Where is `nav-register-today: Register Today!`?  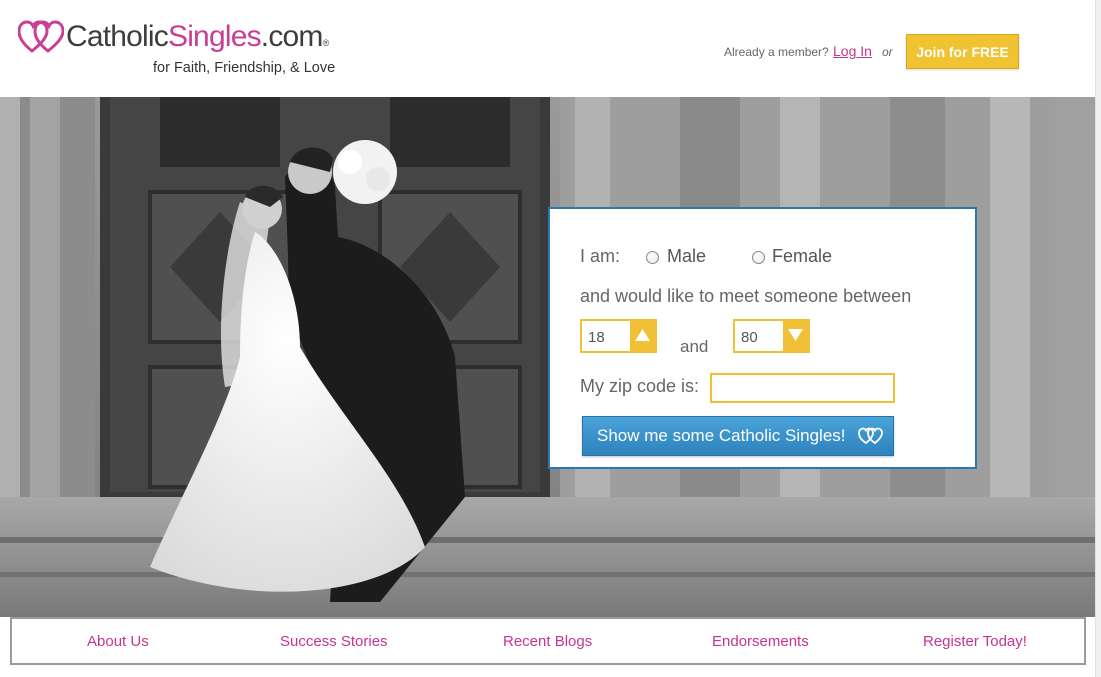 nav-register-today: Register Today! is located at coordinates (975, 641).